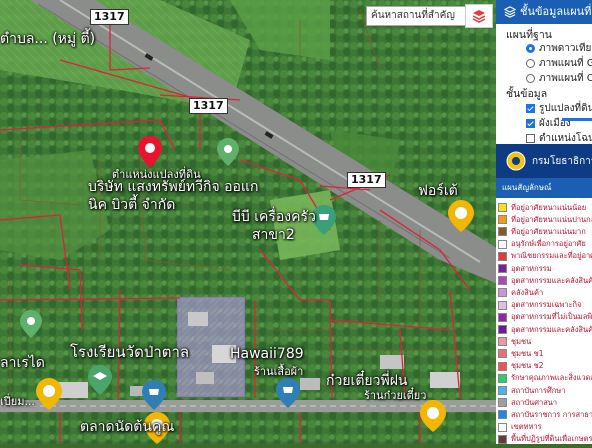 Image resolution: width=592 pixels, height=448 pixels. I want to click on legend-label: ที่อยู่อาศัยหนาแน่นมาก, so click(548, 231).